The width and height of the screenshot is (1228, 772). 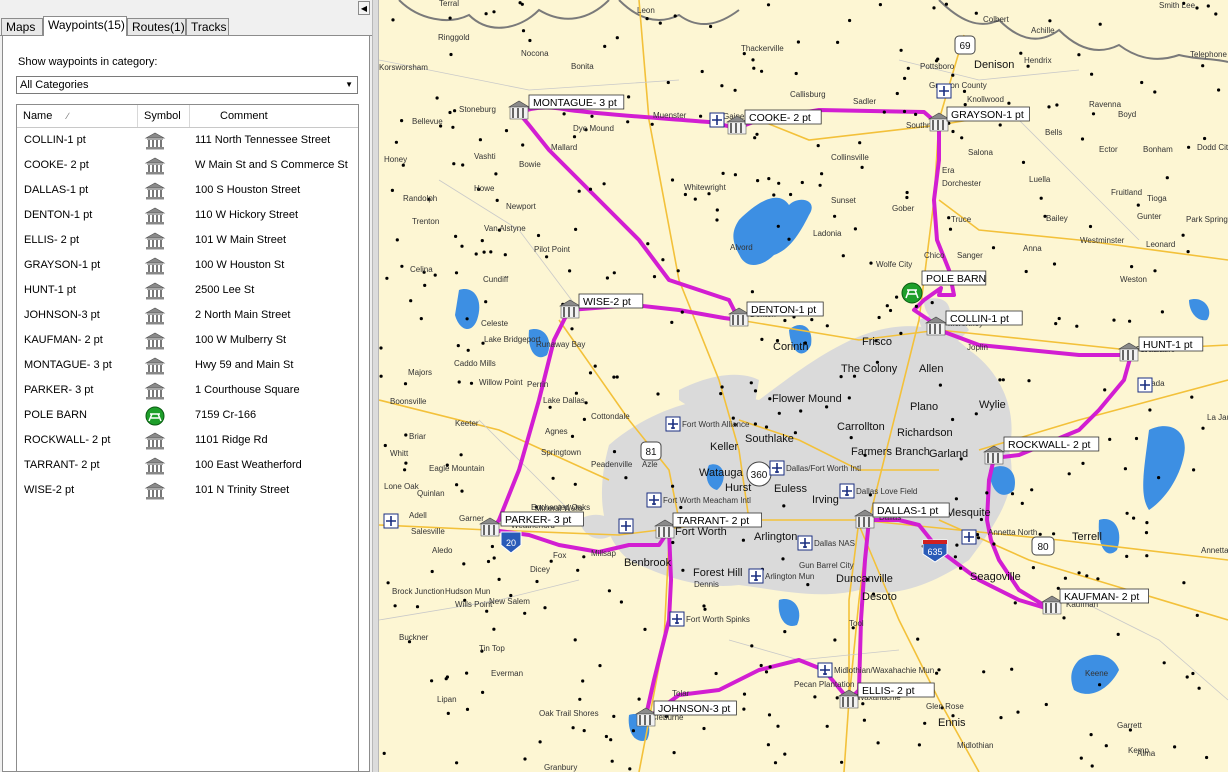 I want to click on sort-indicator-icon: ∕, so click(x=68, y=116).